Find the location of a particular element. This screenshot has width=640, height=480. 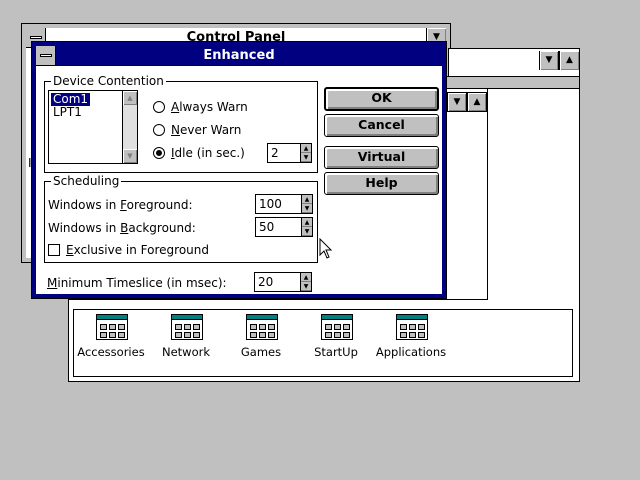

idle-radio is located at coordinates (159, 153).